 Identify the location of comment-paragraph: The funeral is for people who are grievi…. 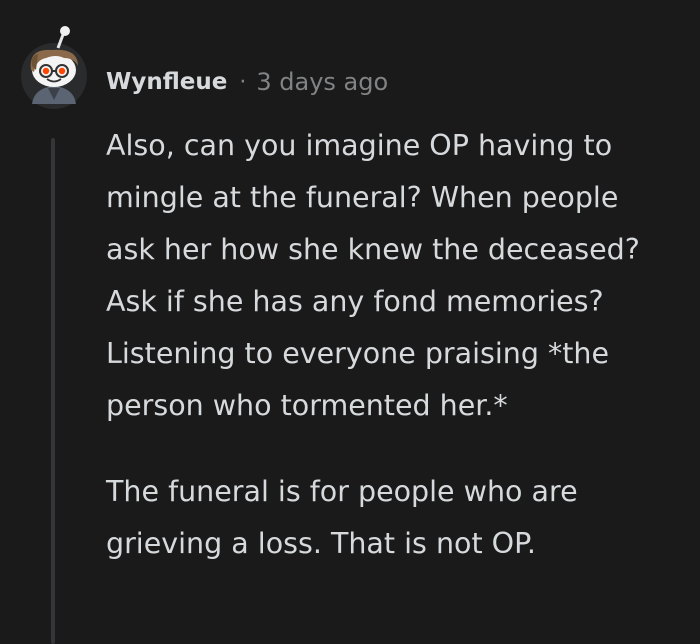
(342, 517).